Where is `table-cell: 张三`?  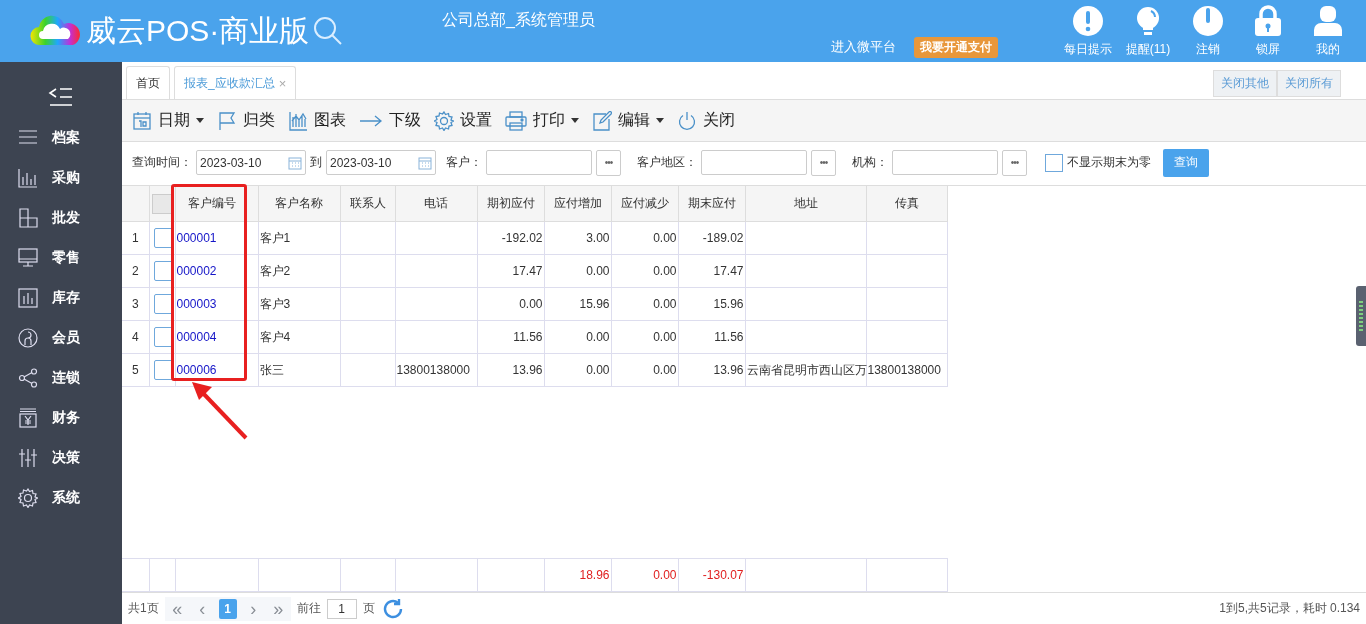
table-cell: 张三 is located at coordinates (299, 370).